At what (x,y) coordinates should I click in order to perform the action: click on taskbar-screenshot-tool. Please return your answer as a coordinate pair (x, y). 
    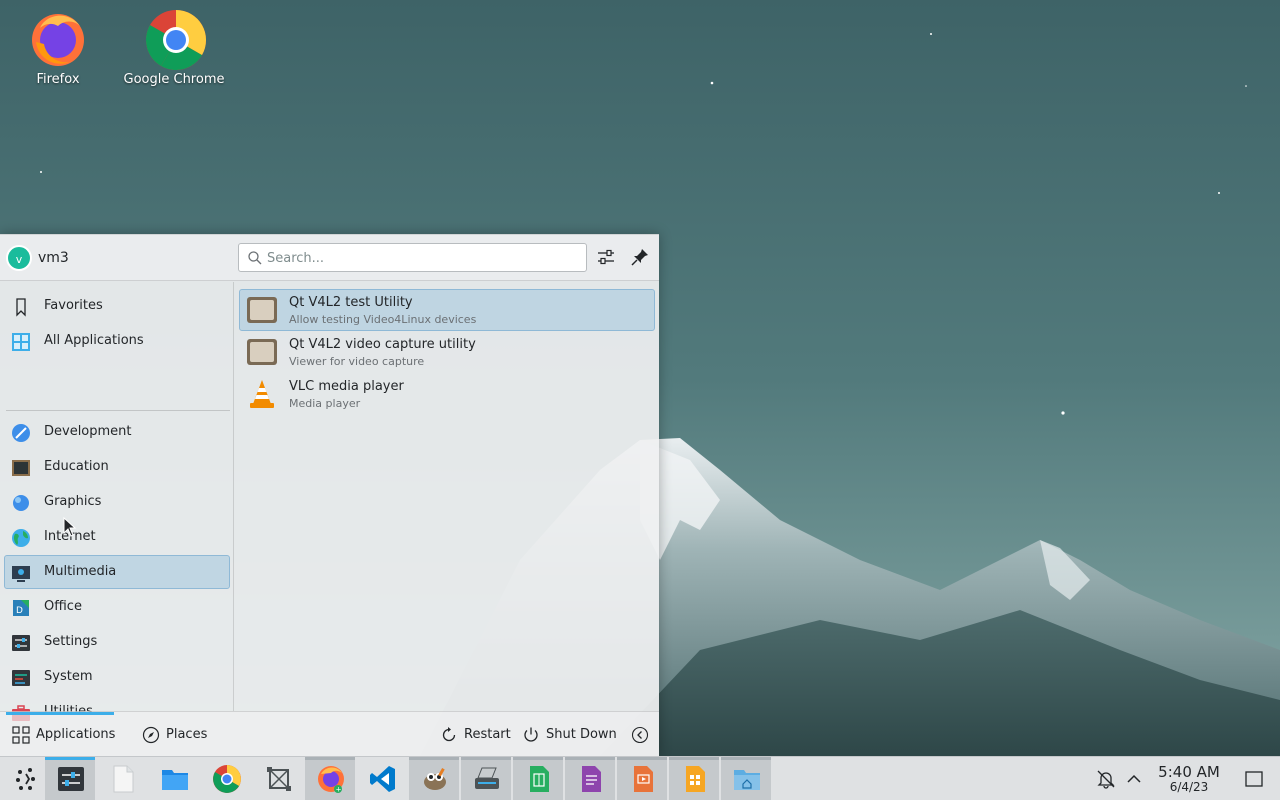
    Looking at the image, I should click on (278, 778).